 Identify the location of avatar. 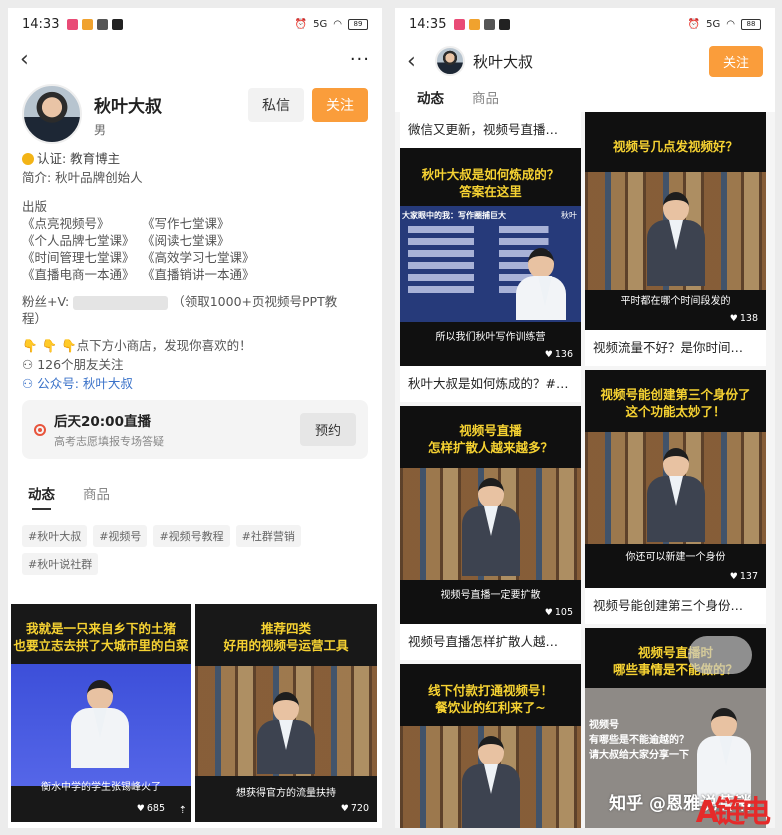
(52, 114).